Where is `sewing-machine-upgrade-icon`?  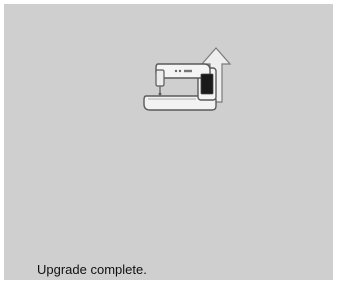 sewing-machine-upgrade-icon is located at coordinates (187, 79).